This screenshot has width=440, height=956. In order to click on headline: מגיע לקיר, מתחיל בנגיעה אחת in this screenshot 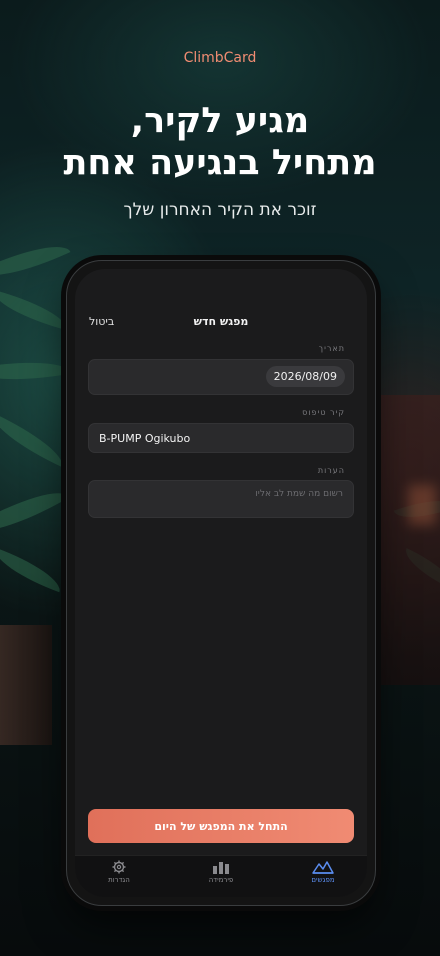, I will do `click(220, 142)`.